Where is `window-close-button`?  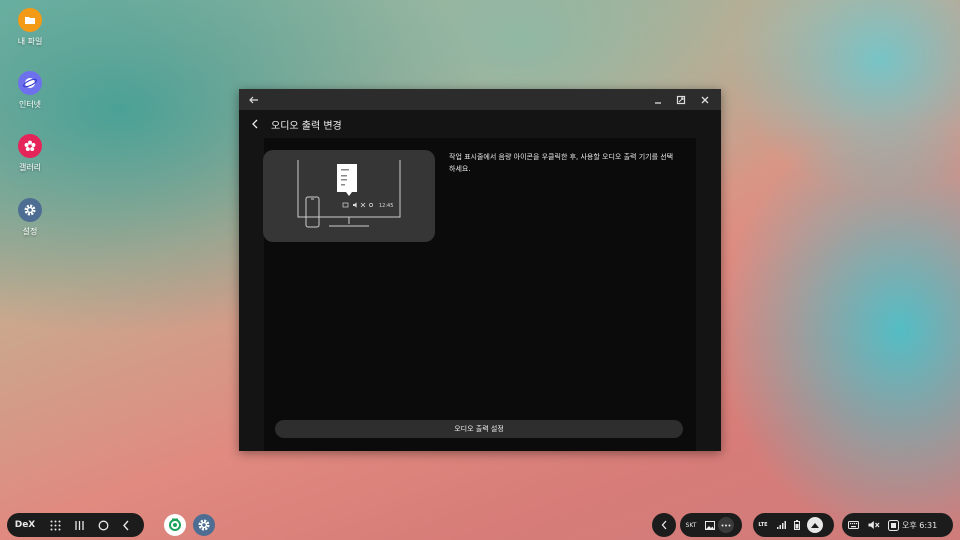
window-close-button is located at coordinates (705, 99).